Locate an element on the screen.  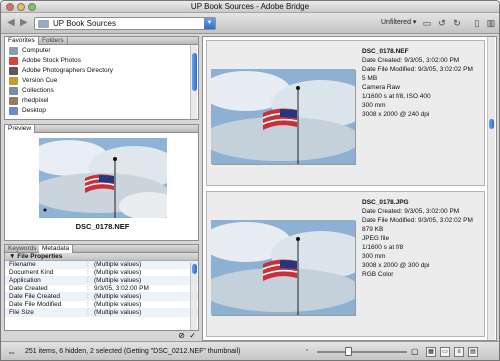
version-cue-icon is located at coordinates (13, 81).